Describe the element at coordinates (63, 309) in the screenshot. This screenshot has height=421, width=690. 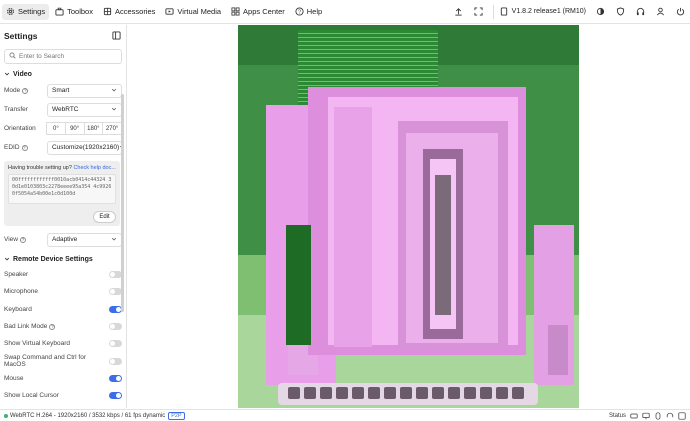
I see `remote-setting-row: Keyboard` at that location.